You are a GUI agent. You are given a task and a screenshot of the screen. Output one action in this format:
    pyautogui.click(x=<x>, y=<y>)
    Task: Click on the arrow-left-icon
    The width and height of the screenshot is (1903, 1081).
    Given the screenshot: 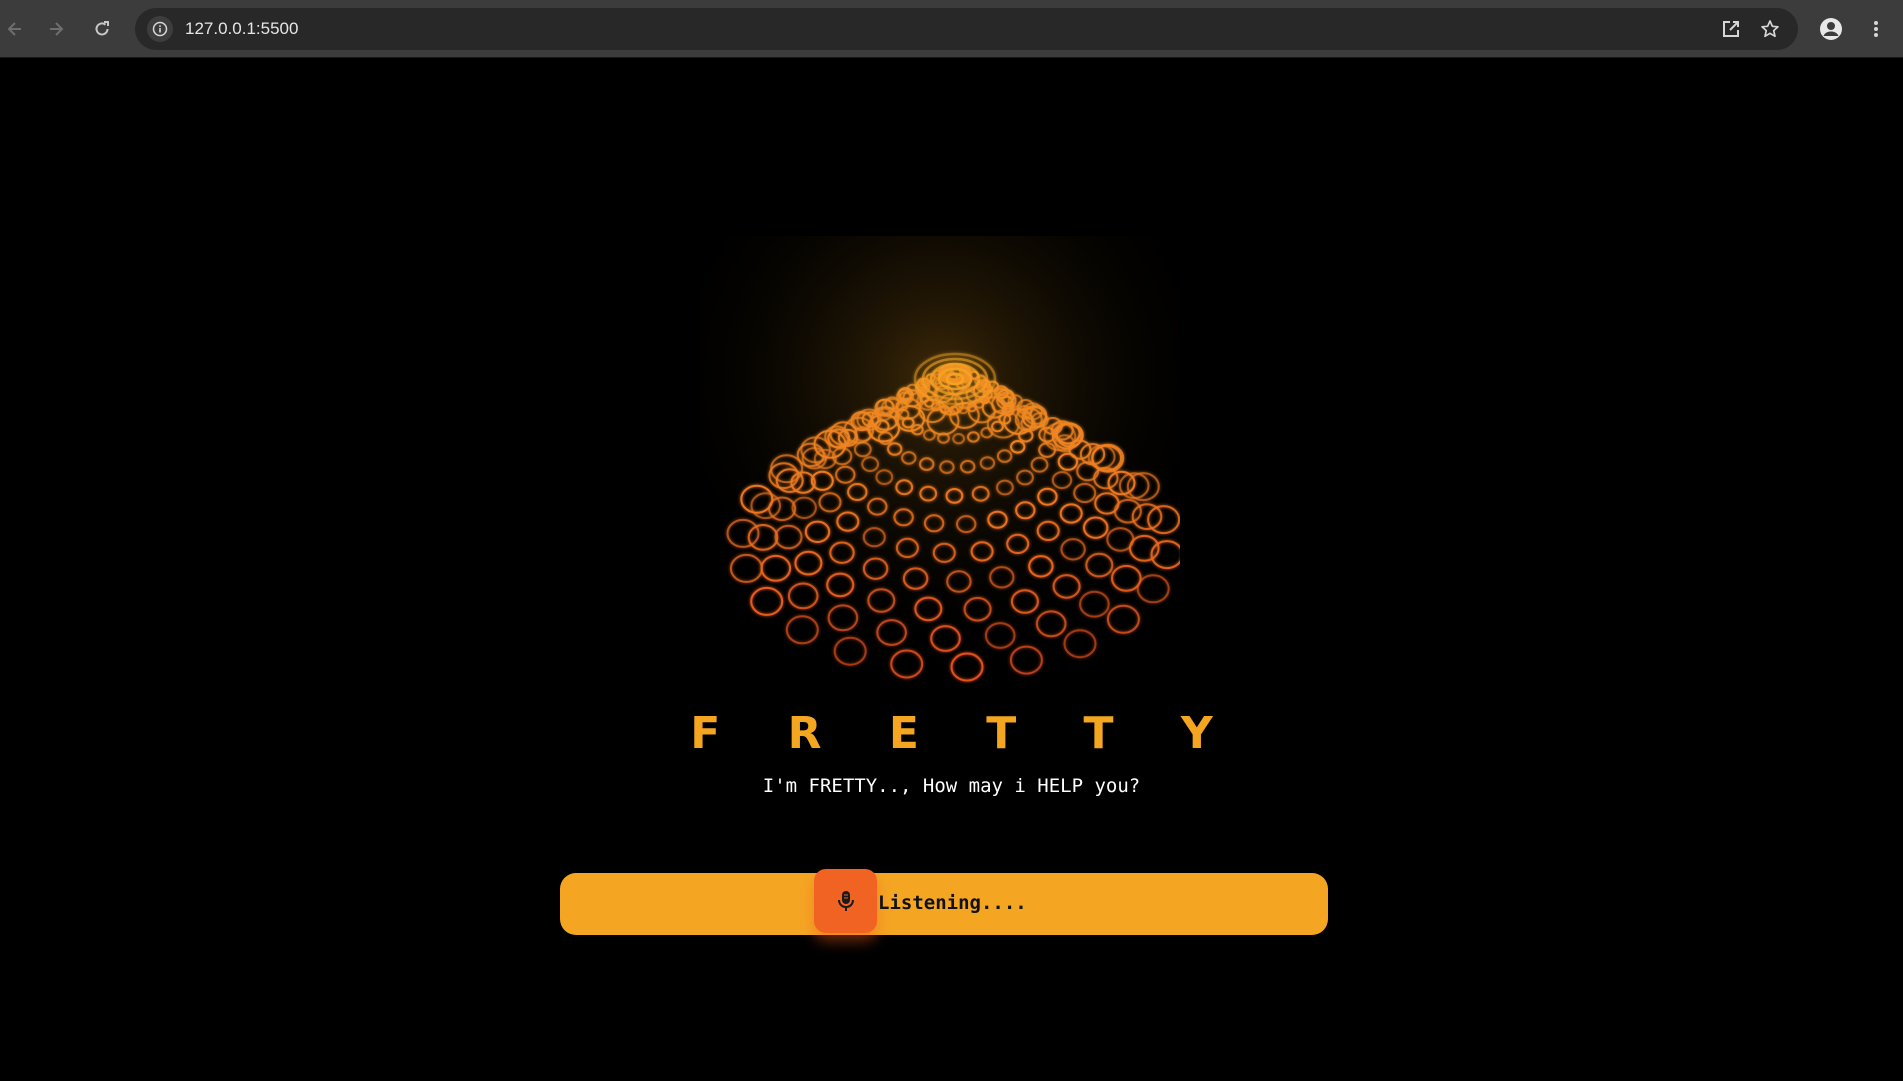 What is the action you would take?
    pyautogui.click(x=15, y=29)
    